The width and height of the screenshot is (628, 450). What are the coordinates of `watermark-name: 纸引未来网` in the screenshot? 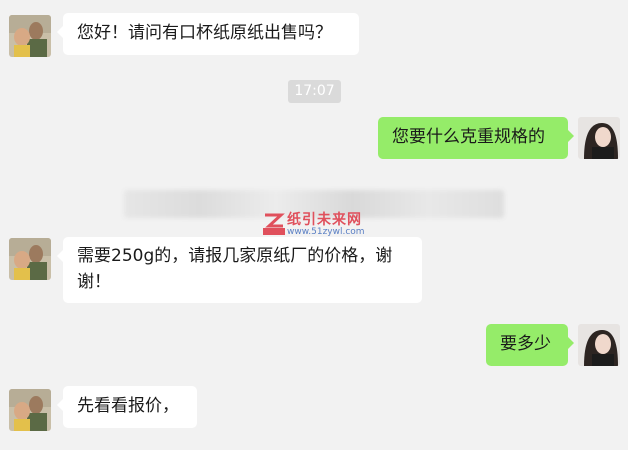 It's located at (324, 220).